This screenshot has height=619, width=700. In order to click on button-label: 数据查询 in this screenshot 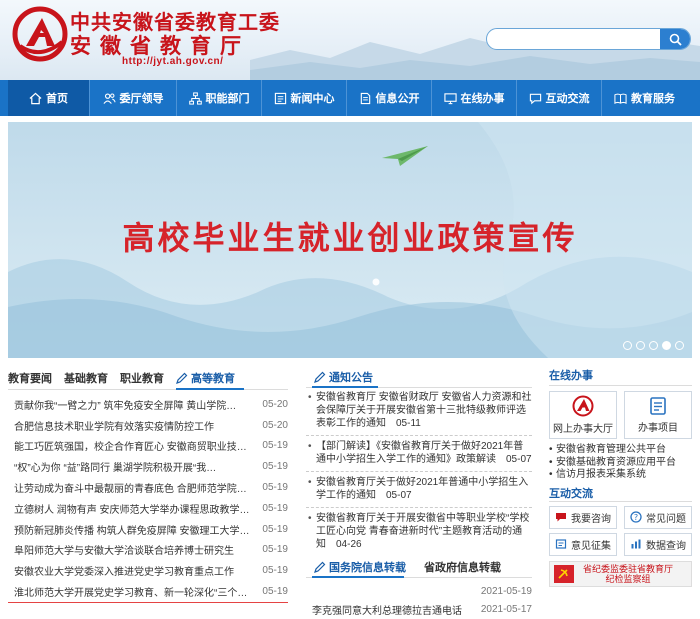, I will do `click(666, 546)`.